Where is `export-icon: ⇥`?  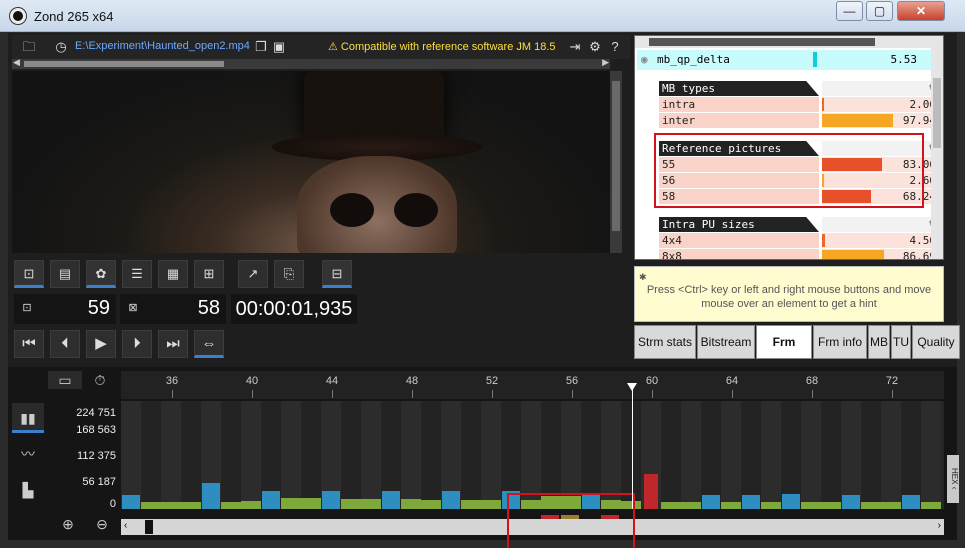
export-icon: ⇥ is located at coordinates (575, 47).